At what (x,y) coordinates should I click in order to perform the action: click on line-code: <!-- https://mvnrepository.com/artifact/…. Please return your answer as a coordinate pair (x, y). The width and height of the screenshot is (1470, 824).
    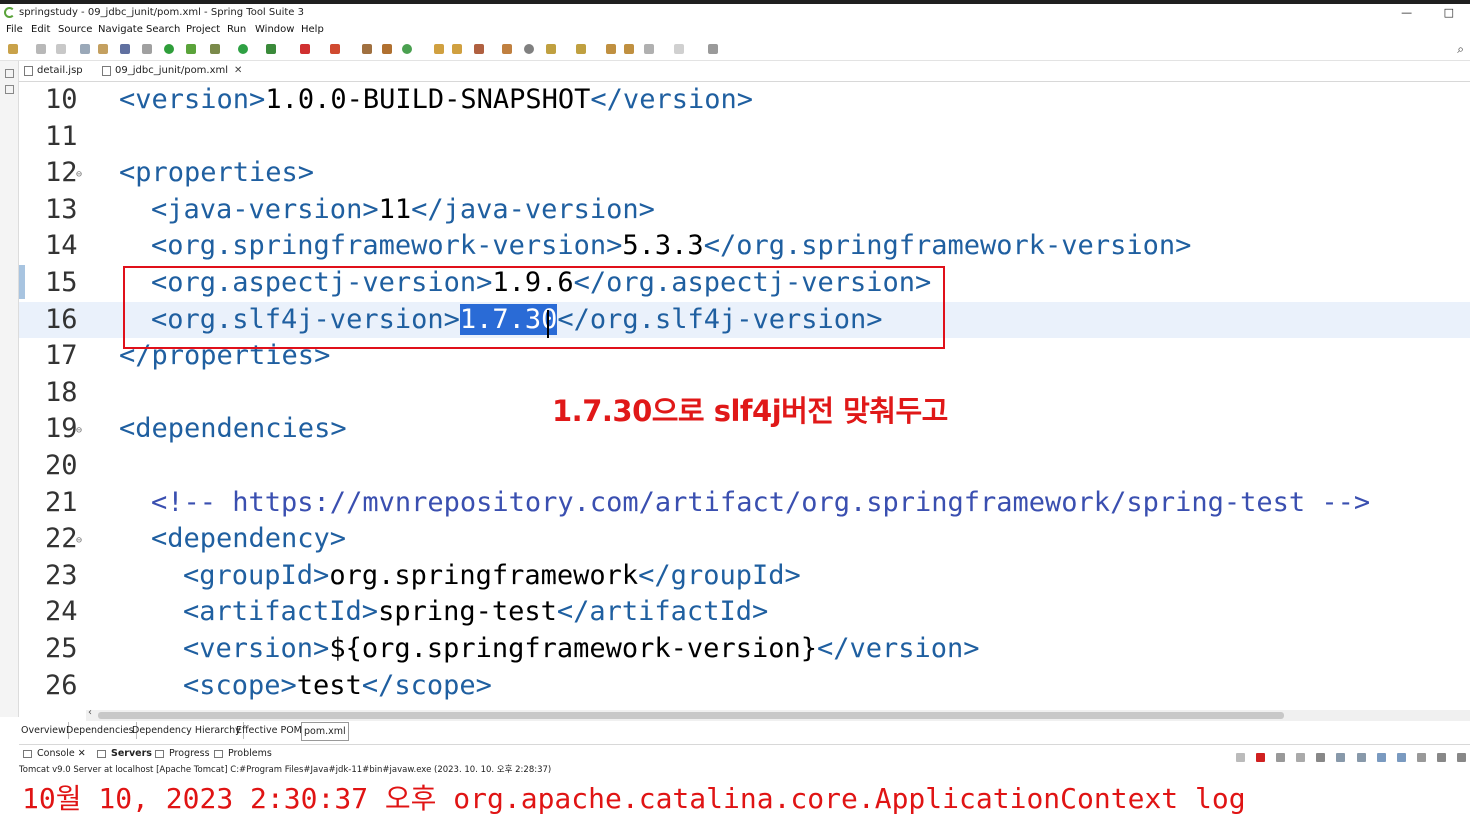
    Looking at the image, I should click on (760, 503).